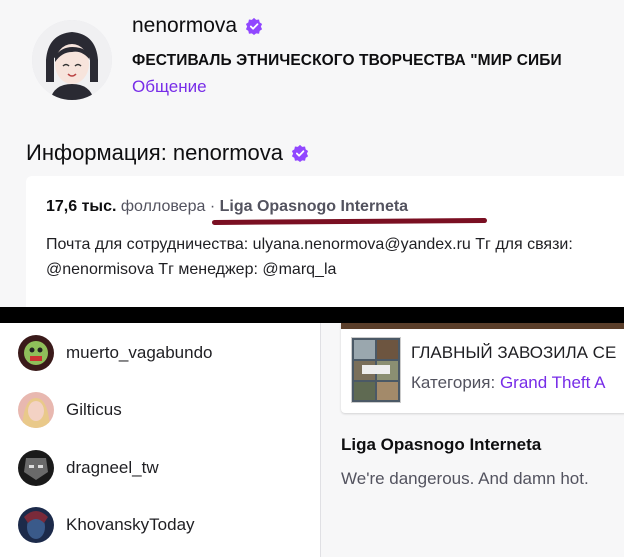 The image size is (624, 557). I want to click on avatar-blonde-icon, so click(36, 410).